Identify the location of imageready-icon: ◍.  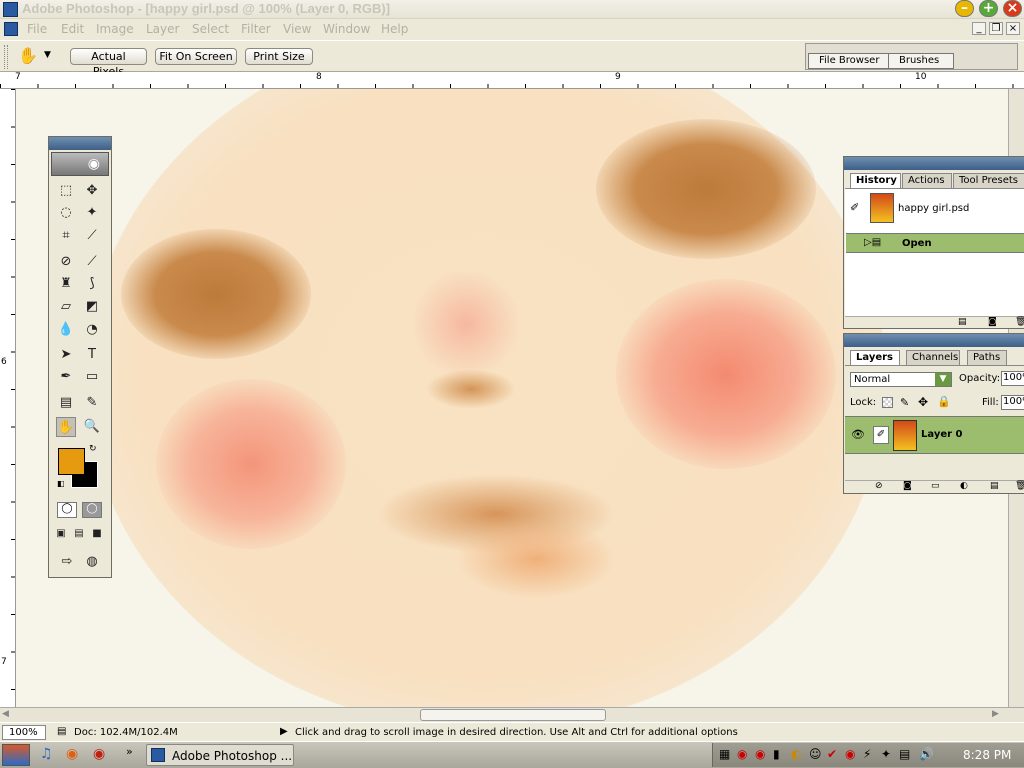
(92, 562).